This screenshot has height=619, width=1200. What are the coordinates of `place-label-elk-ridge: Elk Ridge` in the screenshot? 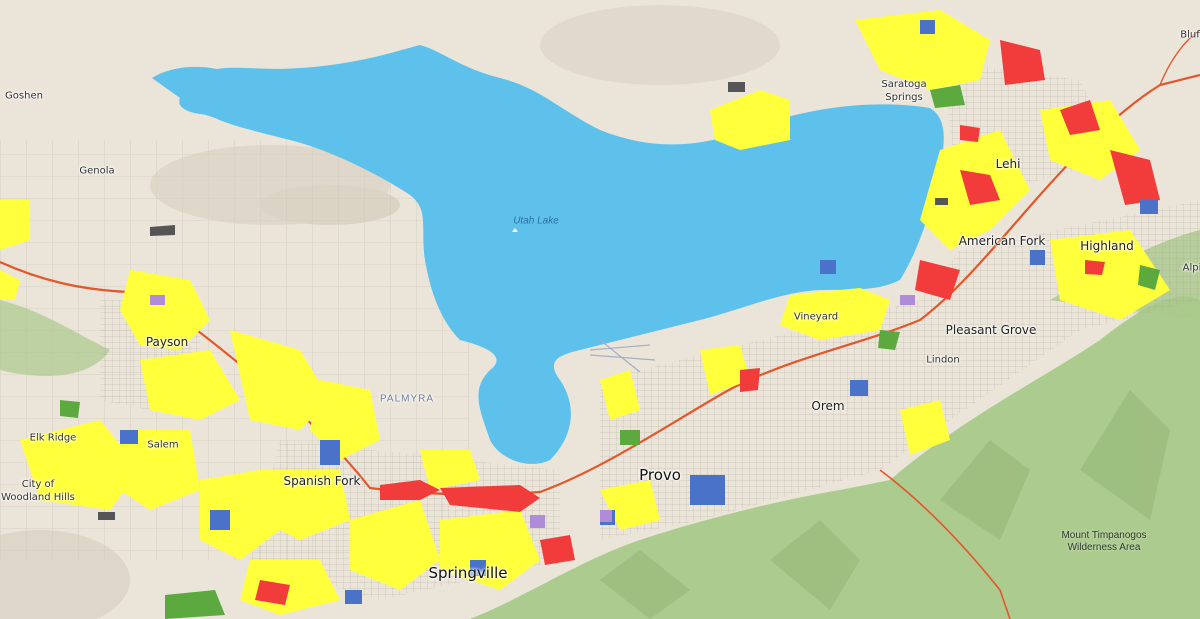 It's located at (53, 438).